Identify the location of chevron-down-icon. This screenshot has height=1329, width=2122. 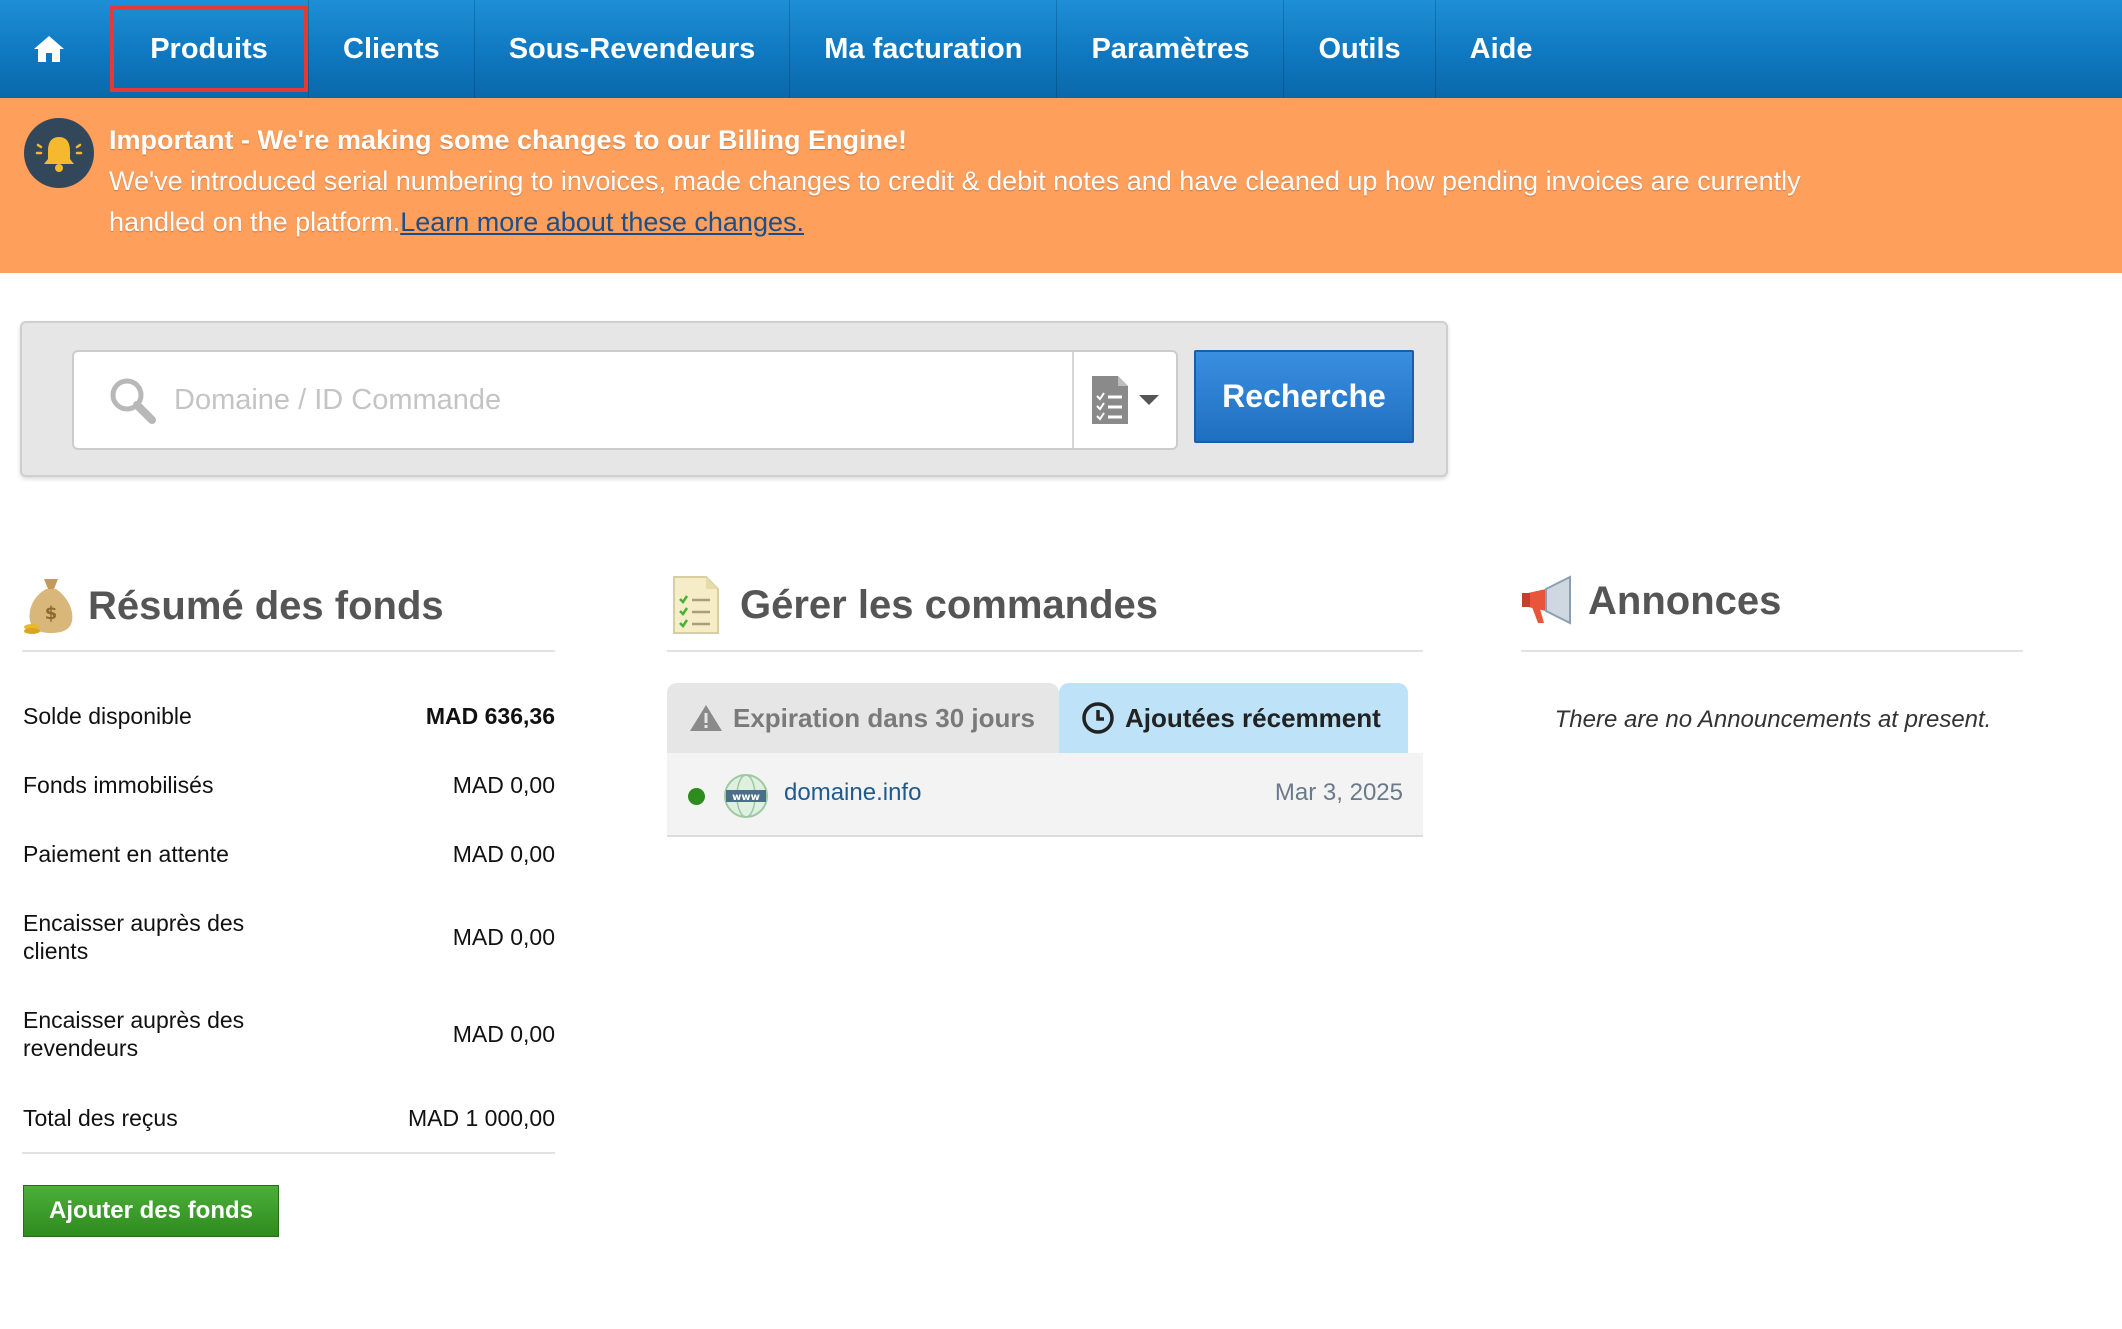
(1149, 400).